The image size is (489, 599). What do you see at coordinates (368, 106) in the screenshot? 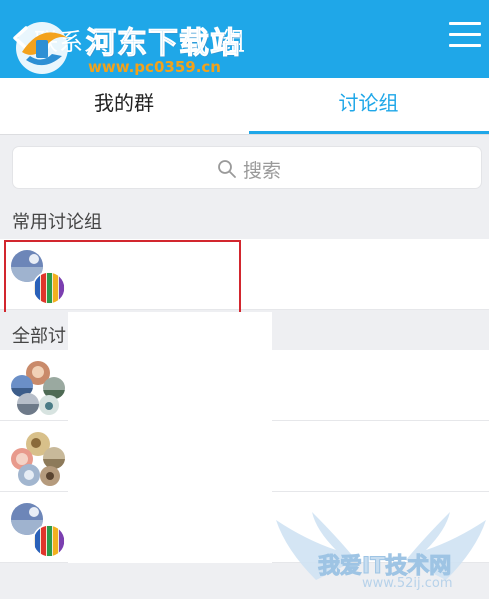
I see `tab-discussion-groups: 讨论组` at bounding box center [368, 106].